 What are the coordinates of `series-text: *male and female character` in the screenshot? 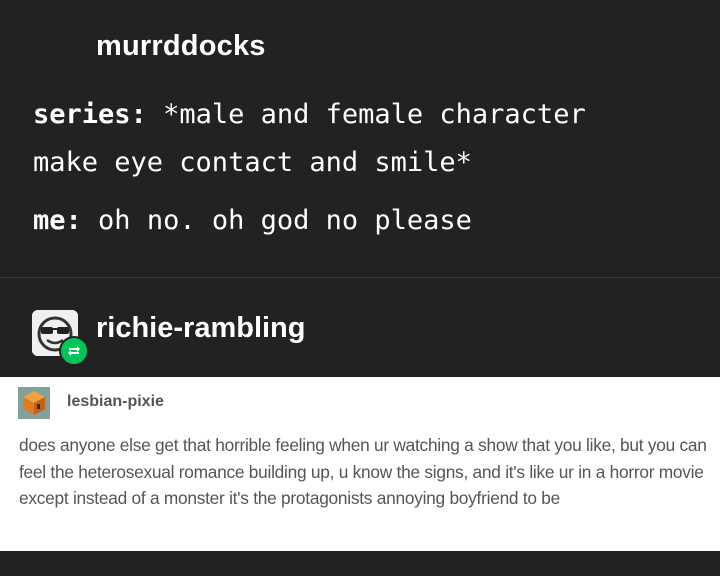 It's located at (374, 114).